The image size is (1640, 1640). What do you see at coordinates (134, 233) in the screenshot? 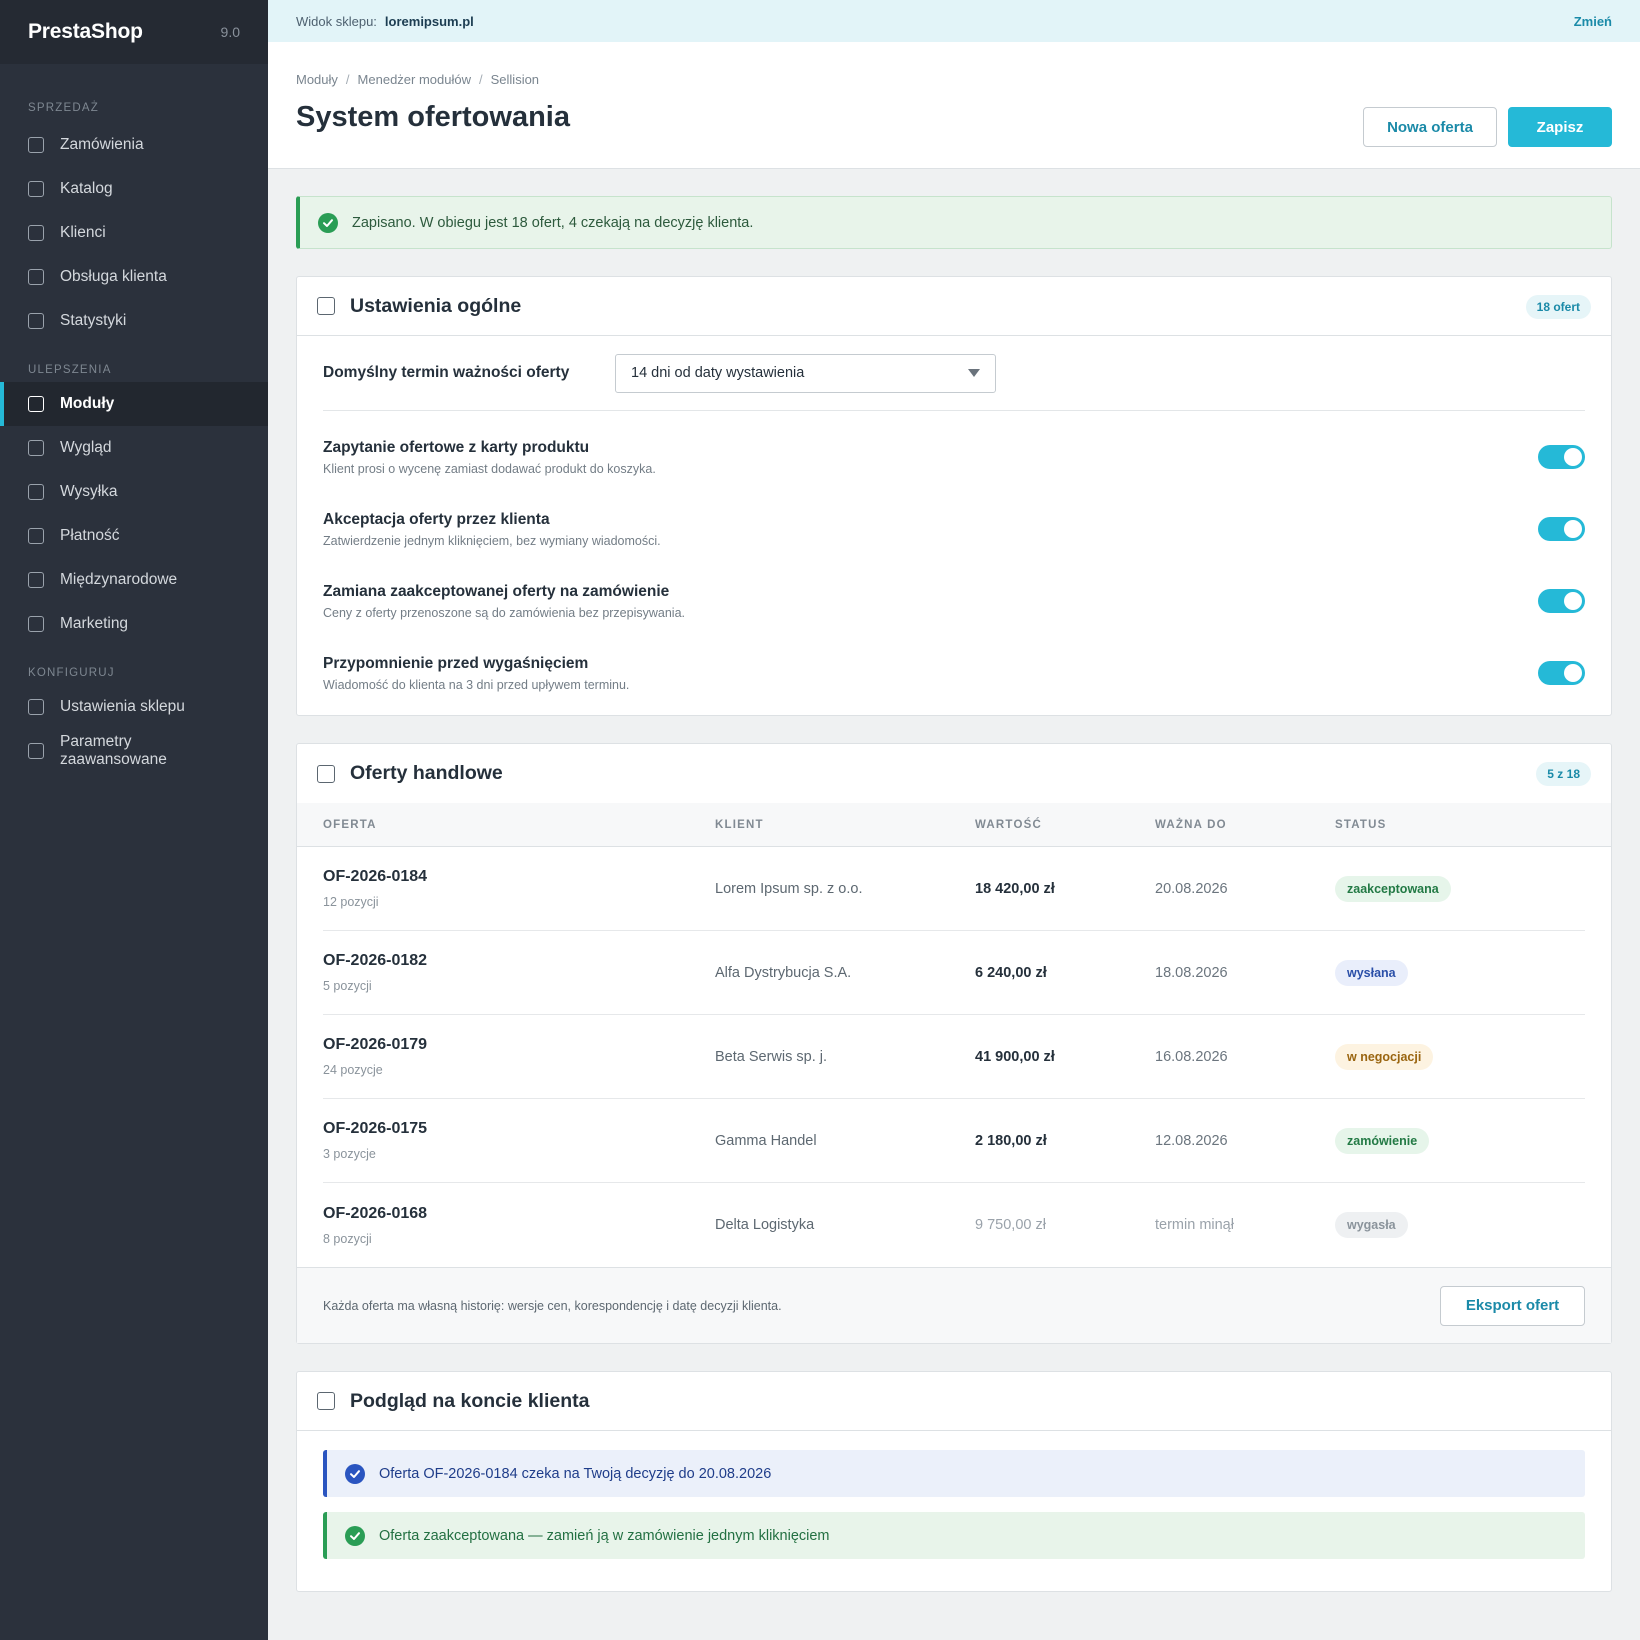
I see `sidebar-item-klienci: Klienci` at bounding box center [134, 233].